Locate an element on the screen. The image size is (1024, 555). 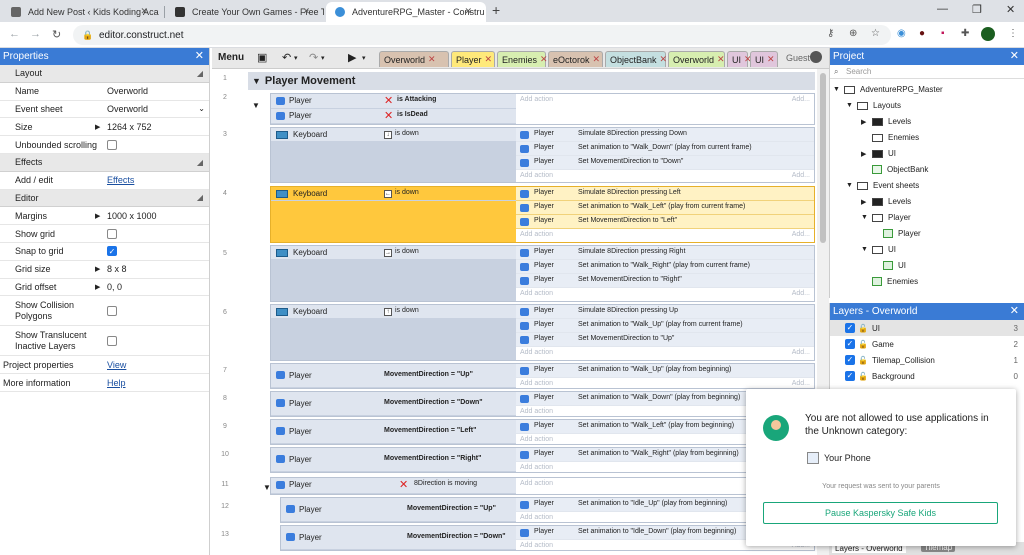
save-icon: ▣ is located at coordinates (262, 57).